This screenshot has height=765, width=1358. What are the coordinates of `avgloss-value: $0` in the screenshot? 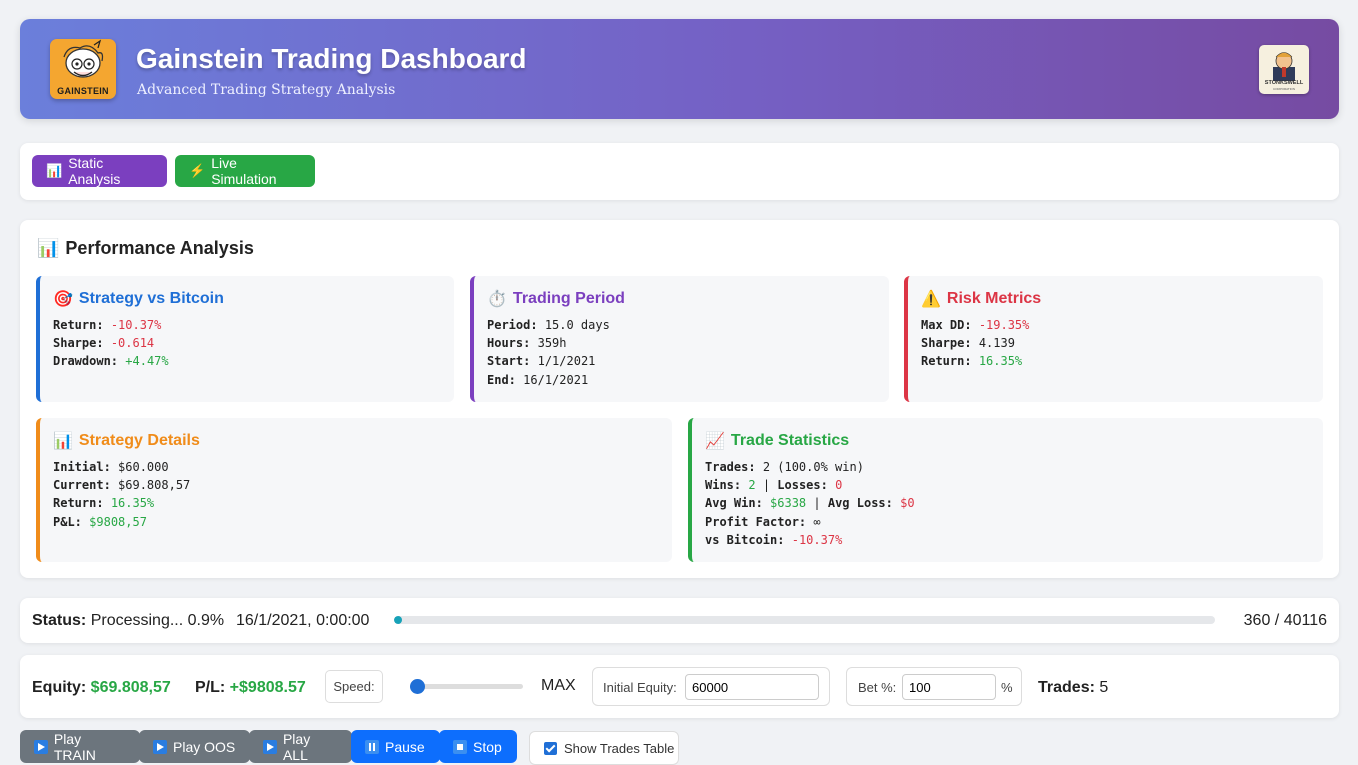 It's located at (907, 503).